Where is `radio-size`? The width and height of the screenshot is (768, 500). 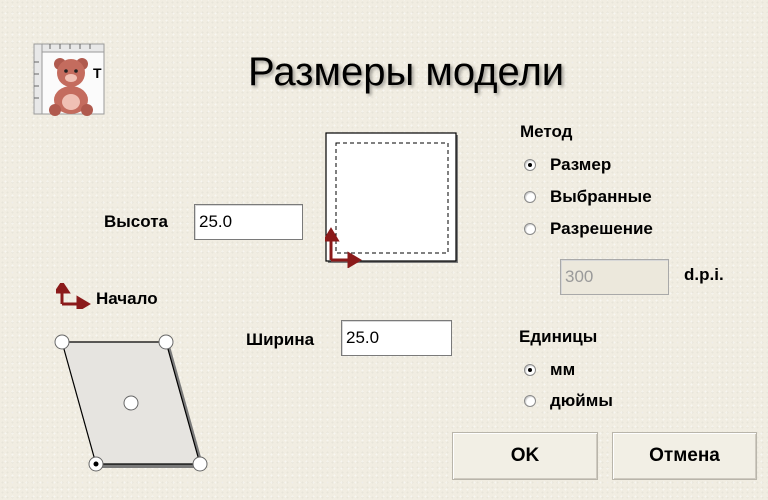
radio-size is located at coordinates (530, 165).